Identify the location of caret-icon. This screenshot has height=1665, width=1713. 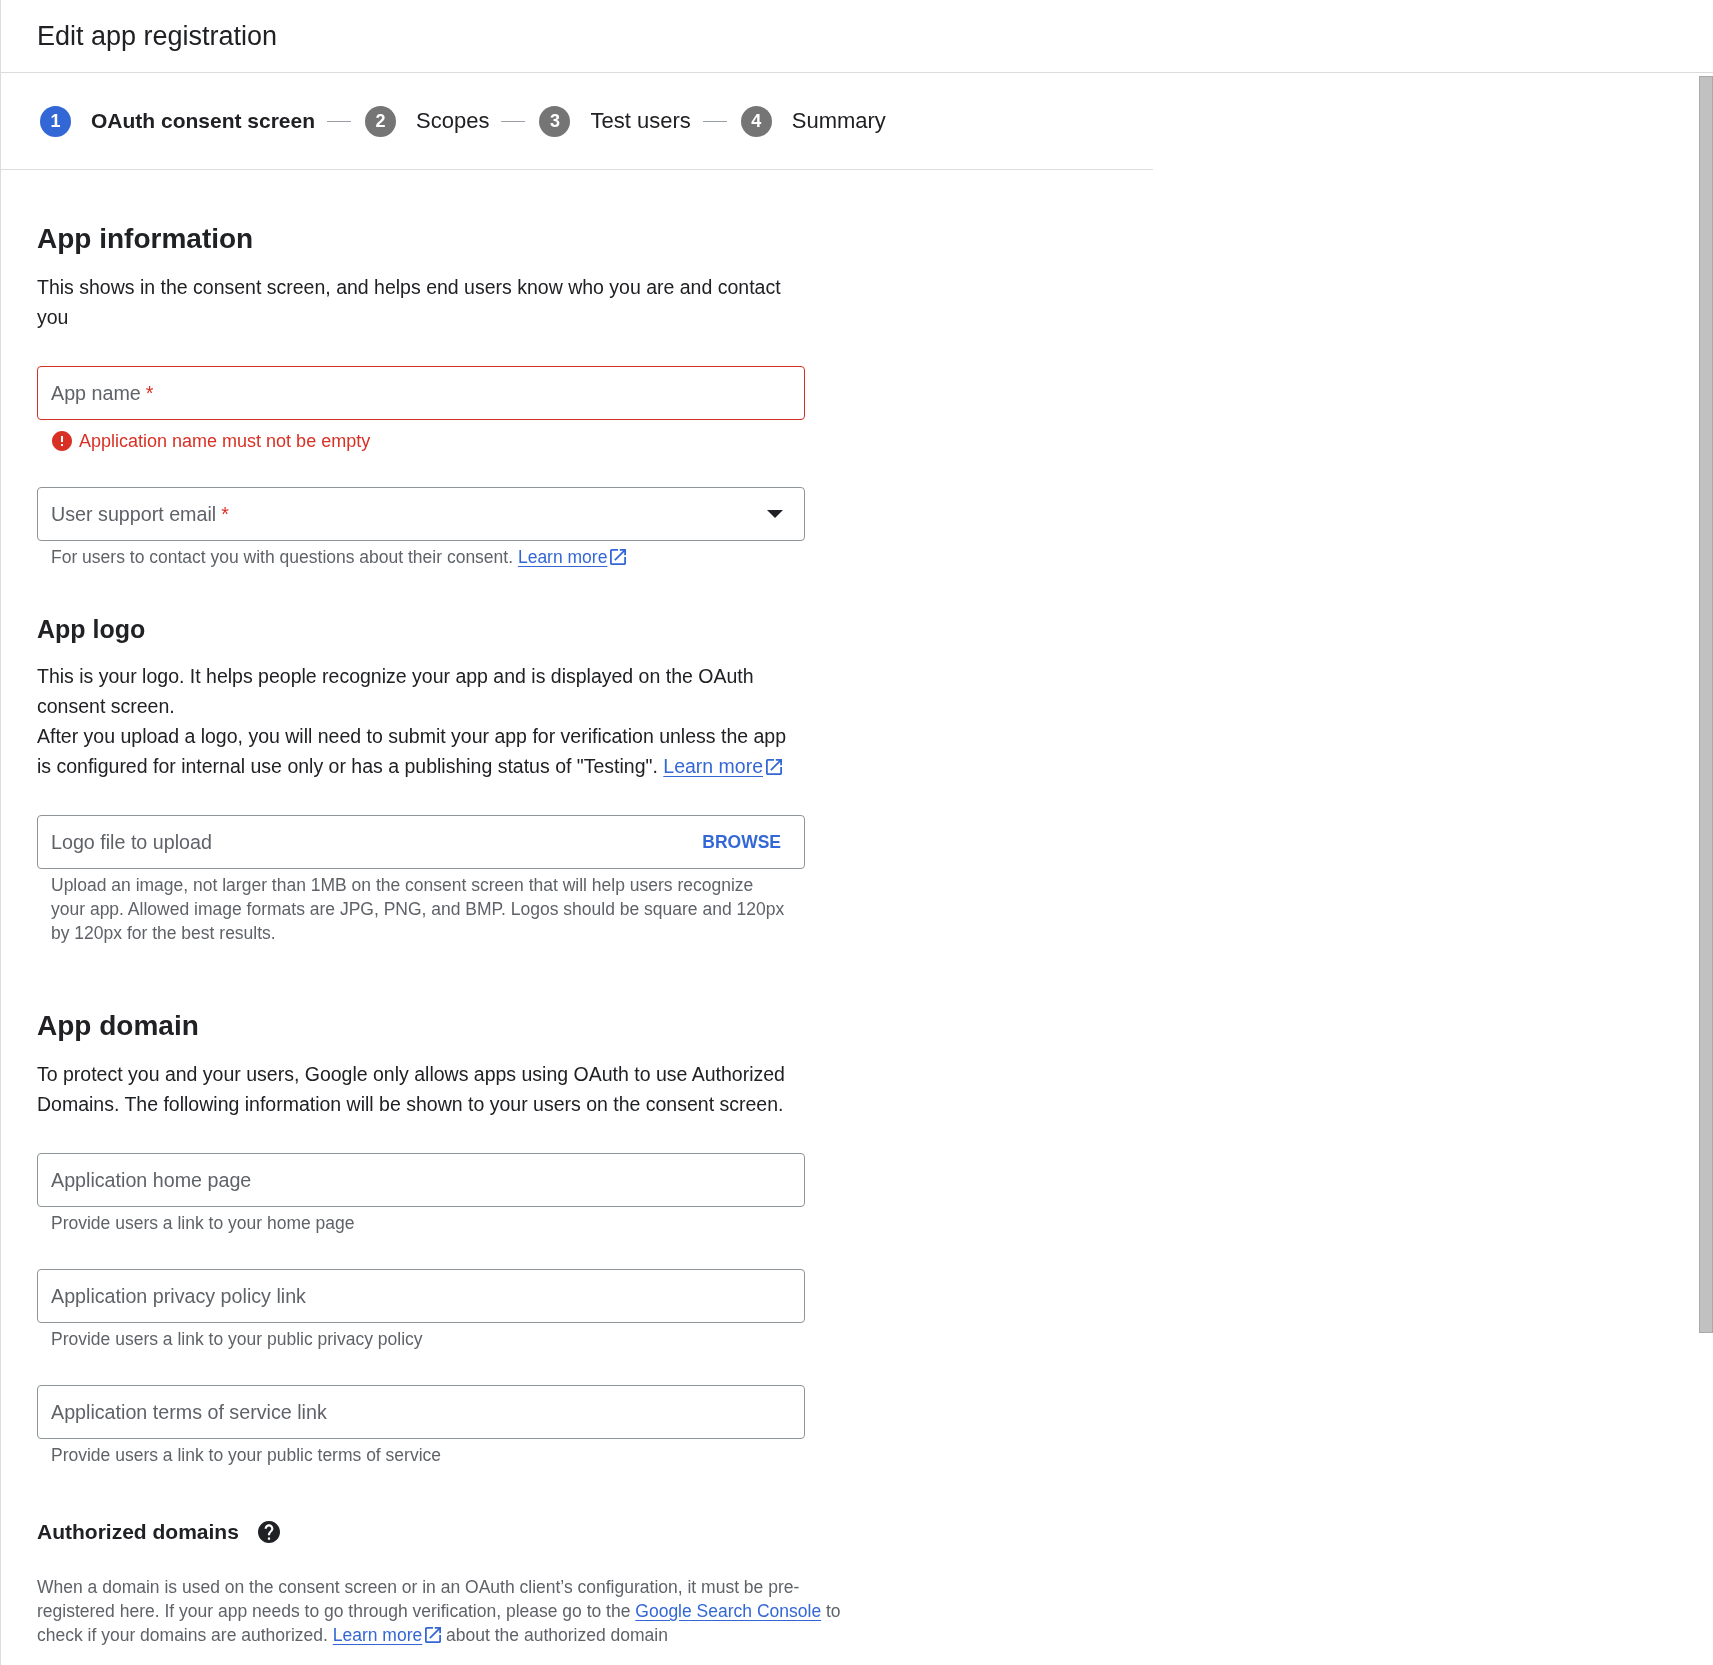
(775, 514).